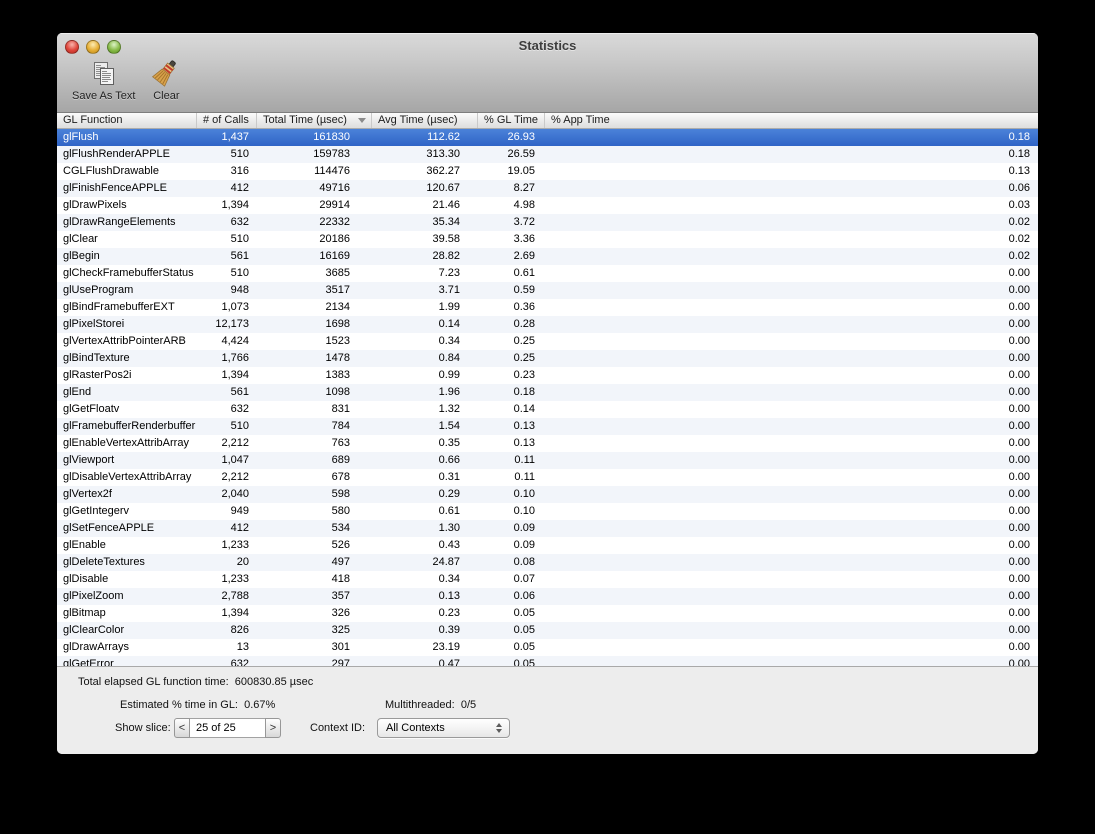 The image size is (1095, 834). Describe the element at coordinates (273, 728) in the screenshot. I see `slice-next-button: >` at that location.